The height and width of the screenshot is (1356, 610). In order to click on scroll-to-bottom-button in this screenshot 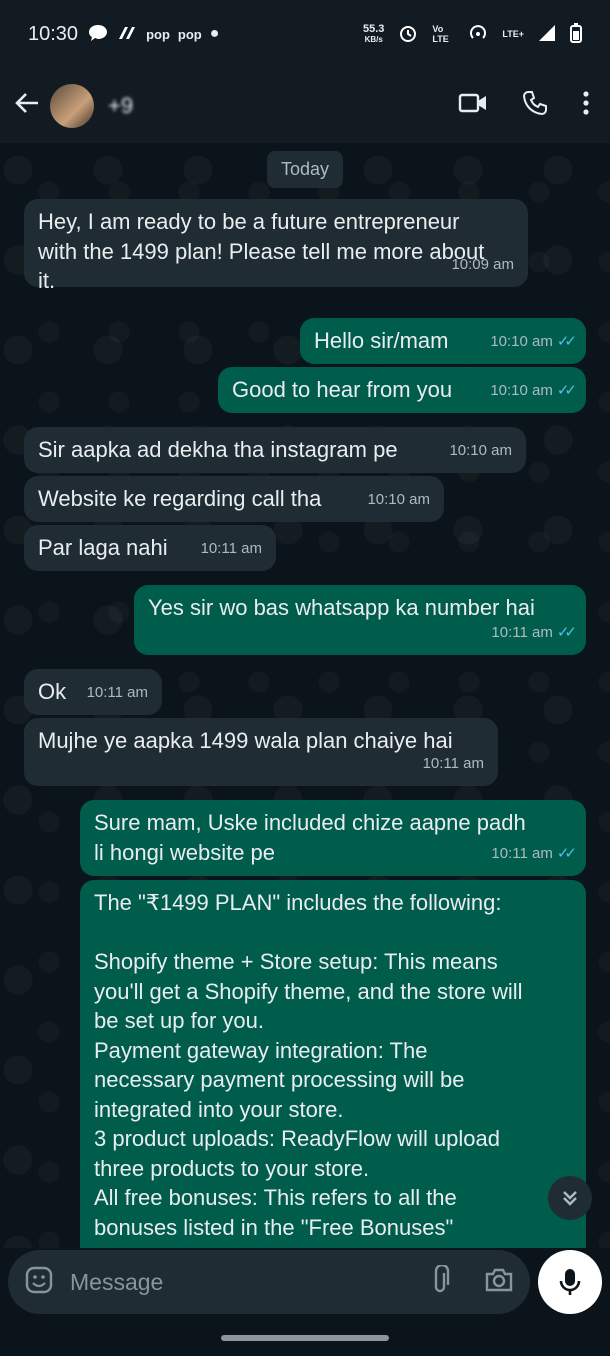, I will do `click(570, 1198)`.